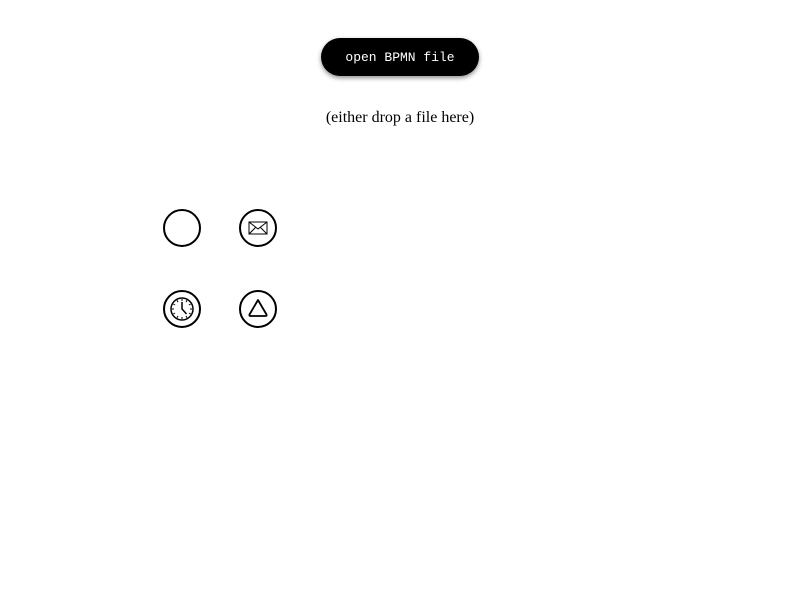 This screenshot has width=800, height=600. Describe the element at coordinates (258, 309) in the screenshot. I see `signal-event-icon` at that location.